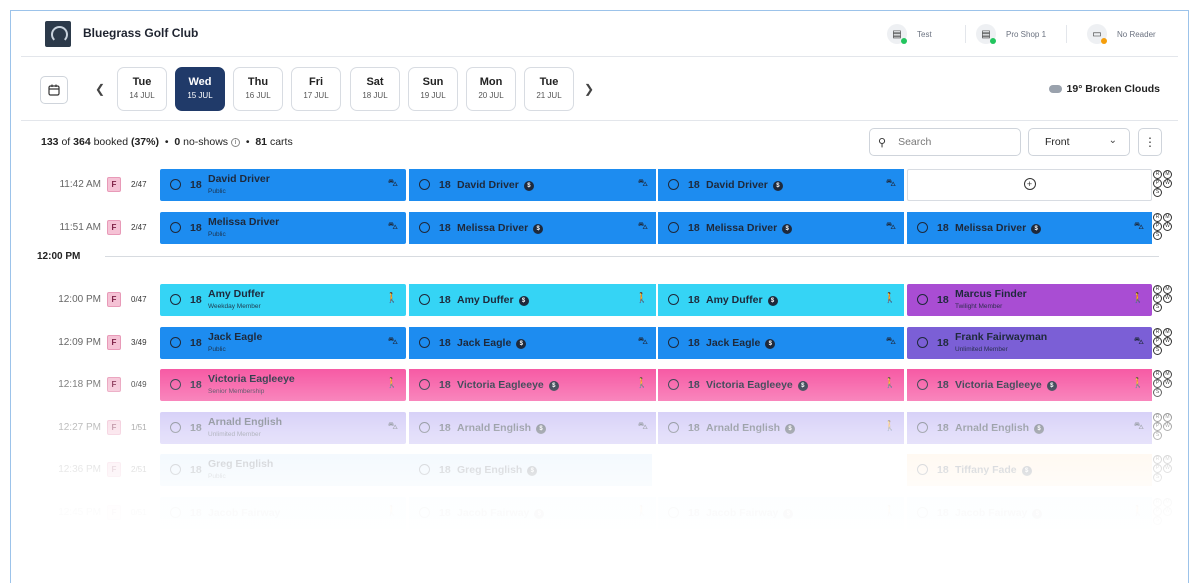 This screenshot has width=1199, height=583. What do you see at coordinates (890, 341) in the screenshot?
I see `cart-icon: ⛍` at bounding box center [890, 341].